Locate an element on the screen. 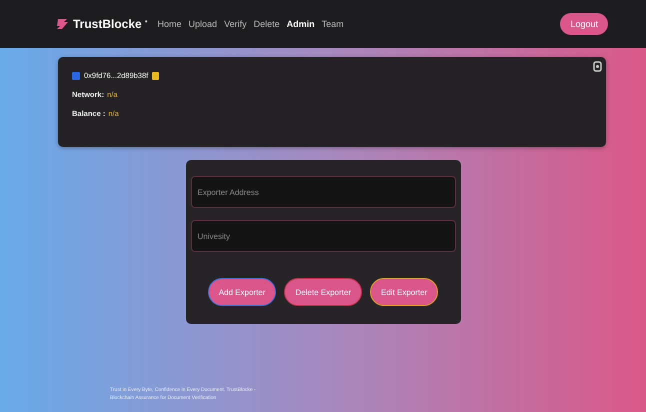 The width and height of the screenshot is (646, 412). input-field: Univesity is located at coordinates (323, 236).